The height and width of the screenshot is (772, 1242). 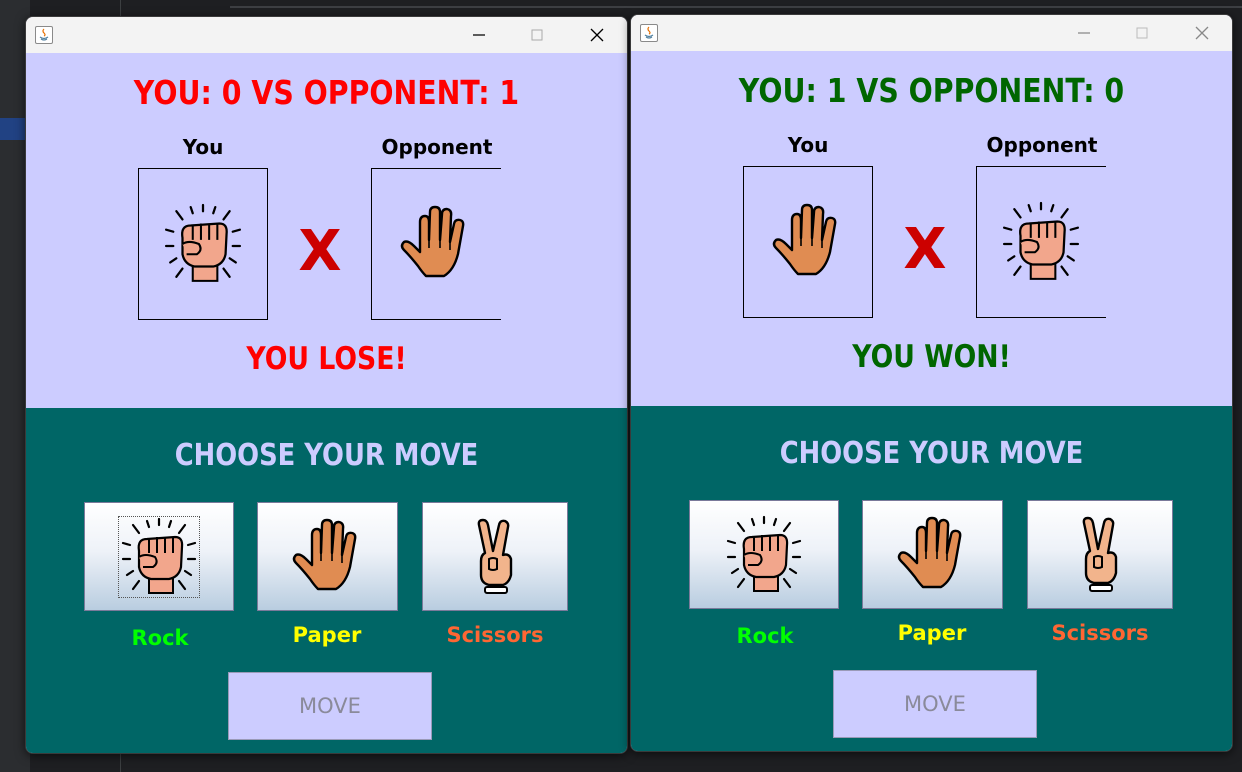 I want to click on score-text: YOU: 1 VS OPPONENT: 0, so click(x=931, y=90).